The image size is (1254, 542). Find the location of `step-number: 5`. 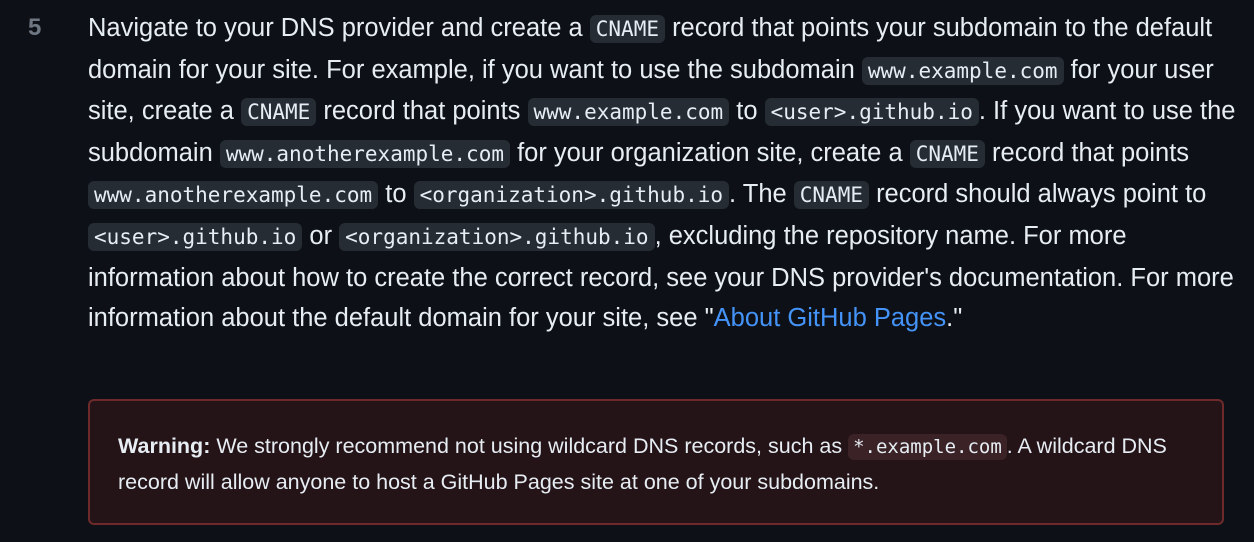

step-number: 5 is located at coordinates (35, 27).